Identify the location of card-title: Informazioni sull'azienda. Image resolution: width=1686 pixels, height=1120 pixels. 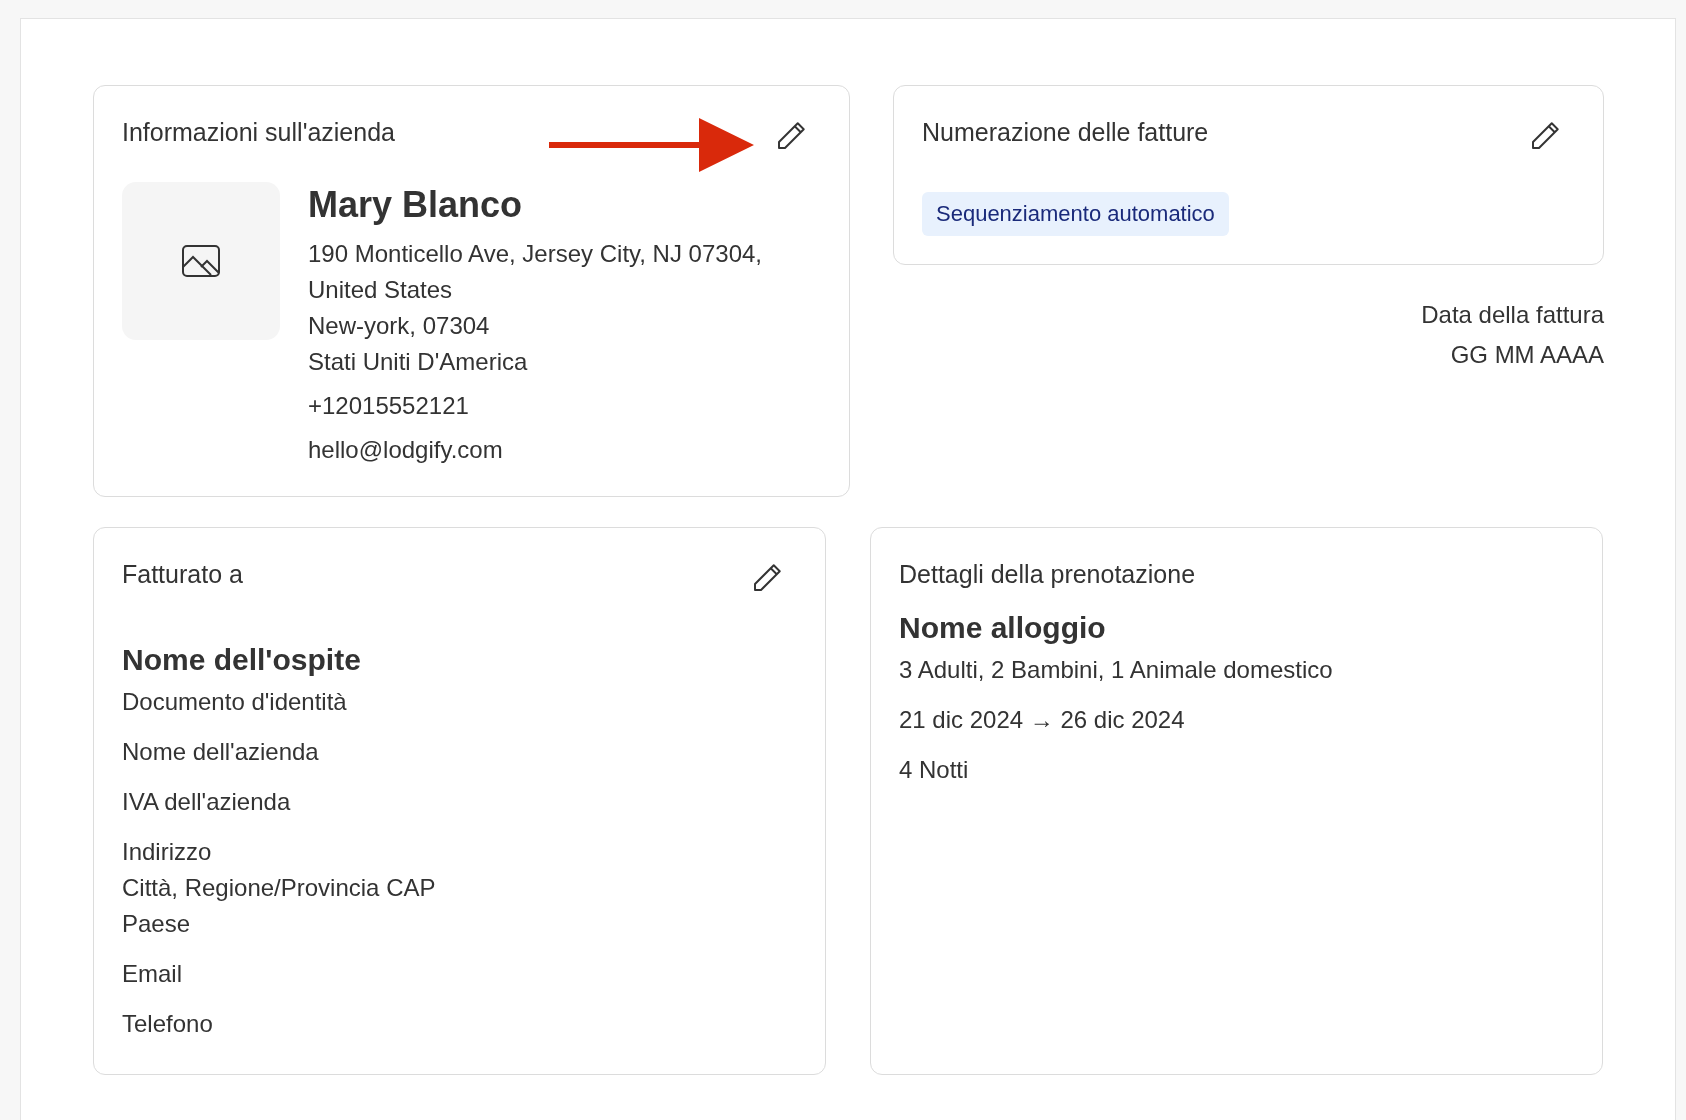
(258, 132).